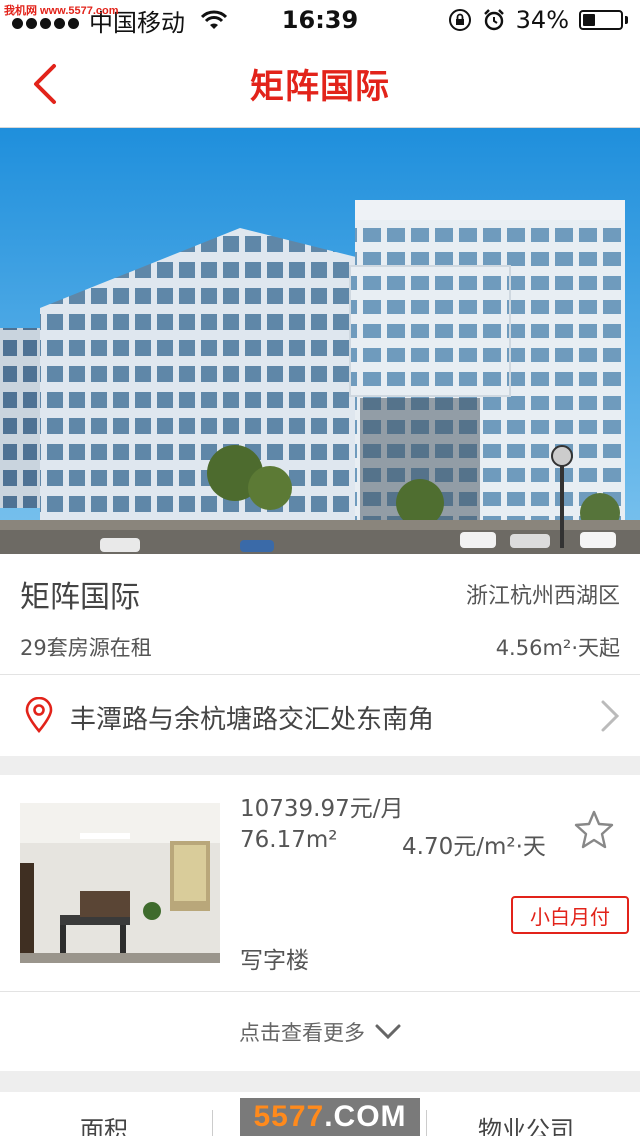 This screenshot has width=640, height=1136. I want to click on back-button, so click(46, 84).